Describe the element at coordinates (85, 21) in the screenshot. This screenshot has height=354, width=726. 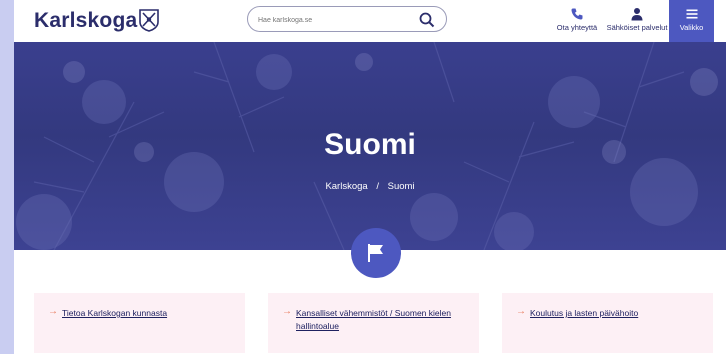
I see `site-logo: Karlskoga` at that location.